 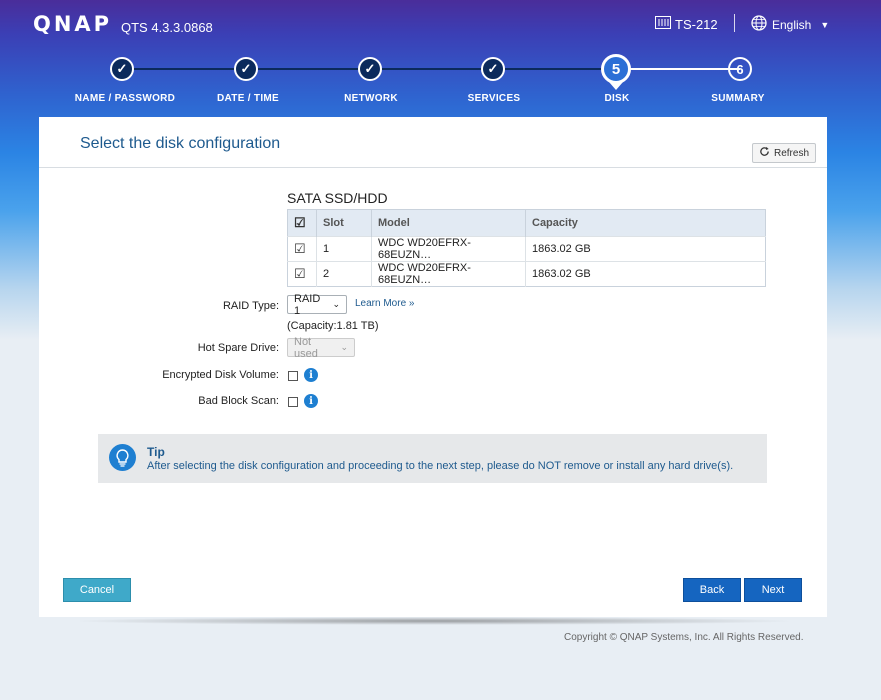 I want to click on hot-spare-label: Hot Spare Drive:, so click(x=238, y=348).